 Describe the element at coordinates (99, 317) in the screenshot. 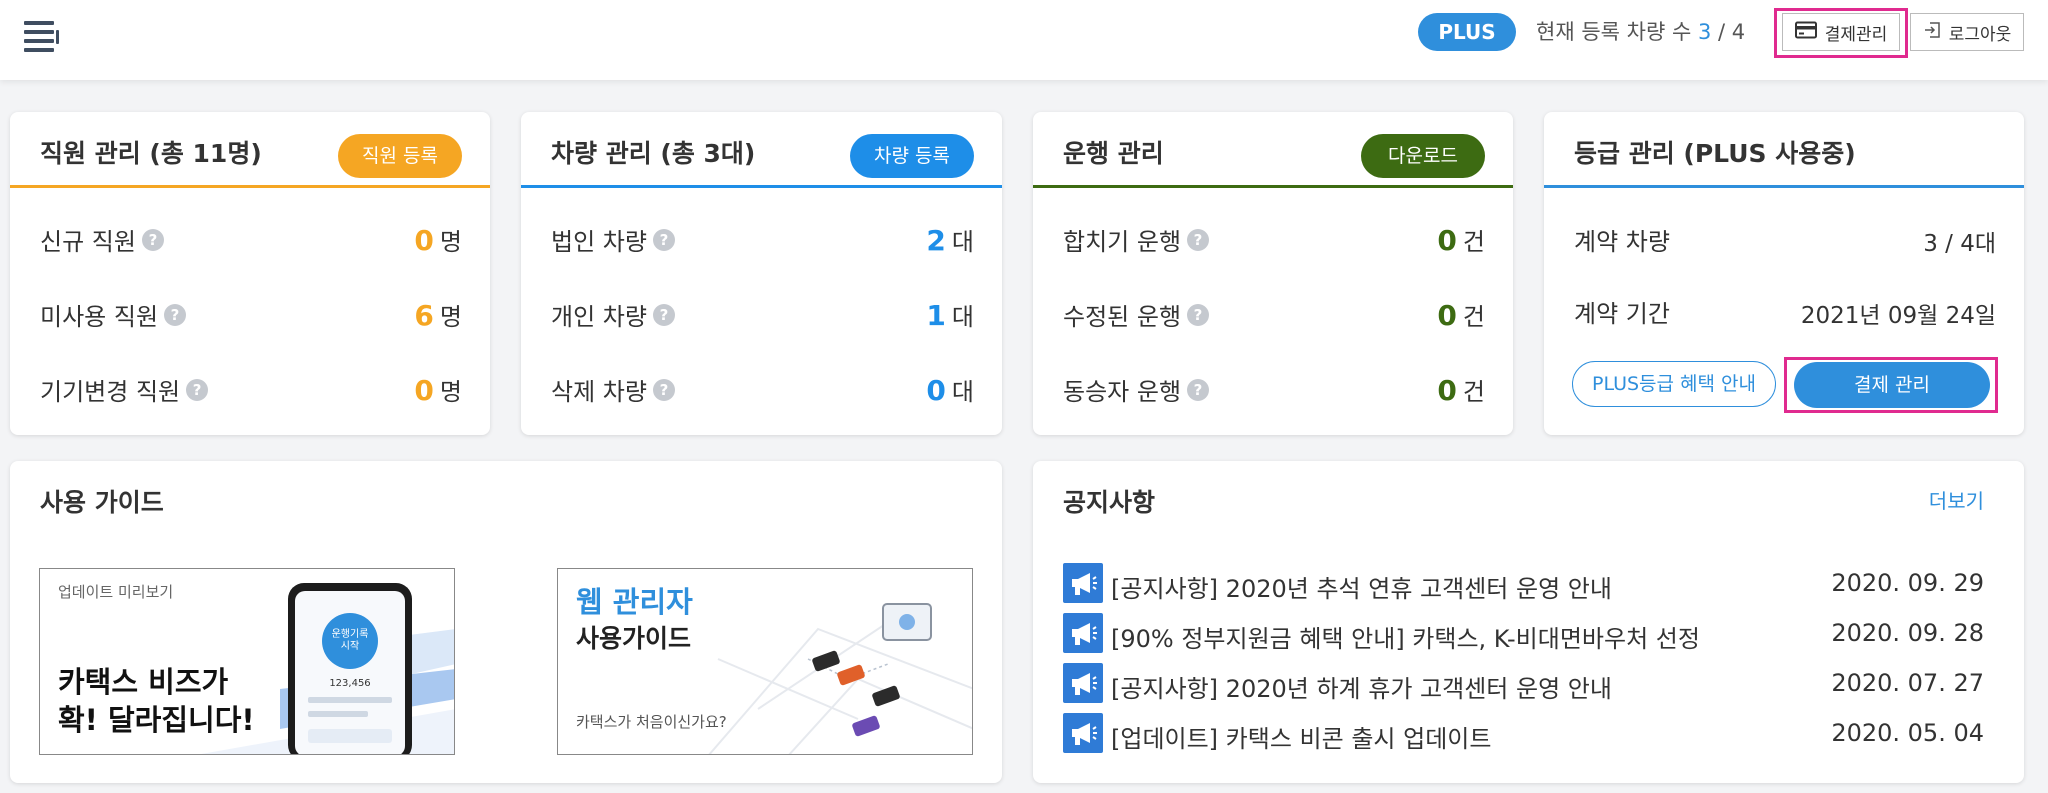

I see `employee-row-label: 미사용 직원` at that location.